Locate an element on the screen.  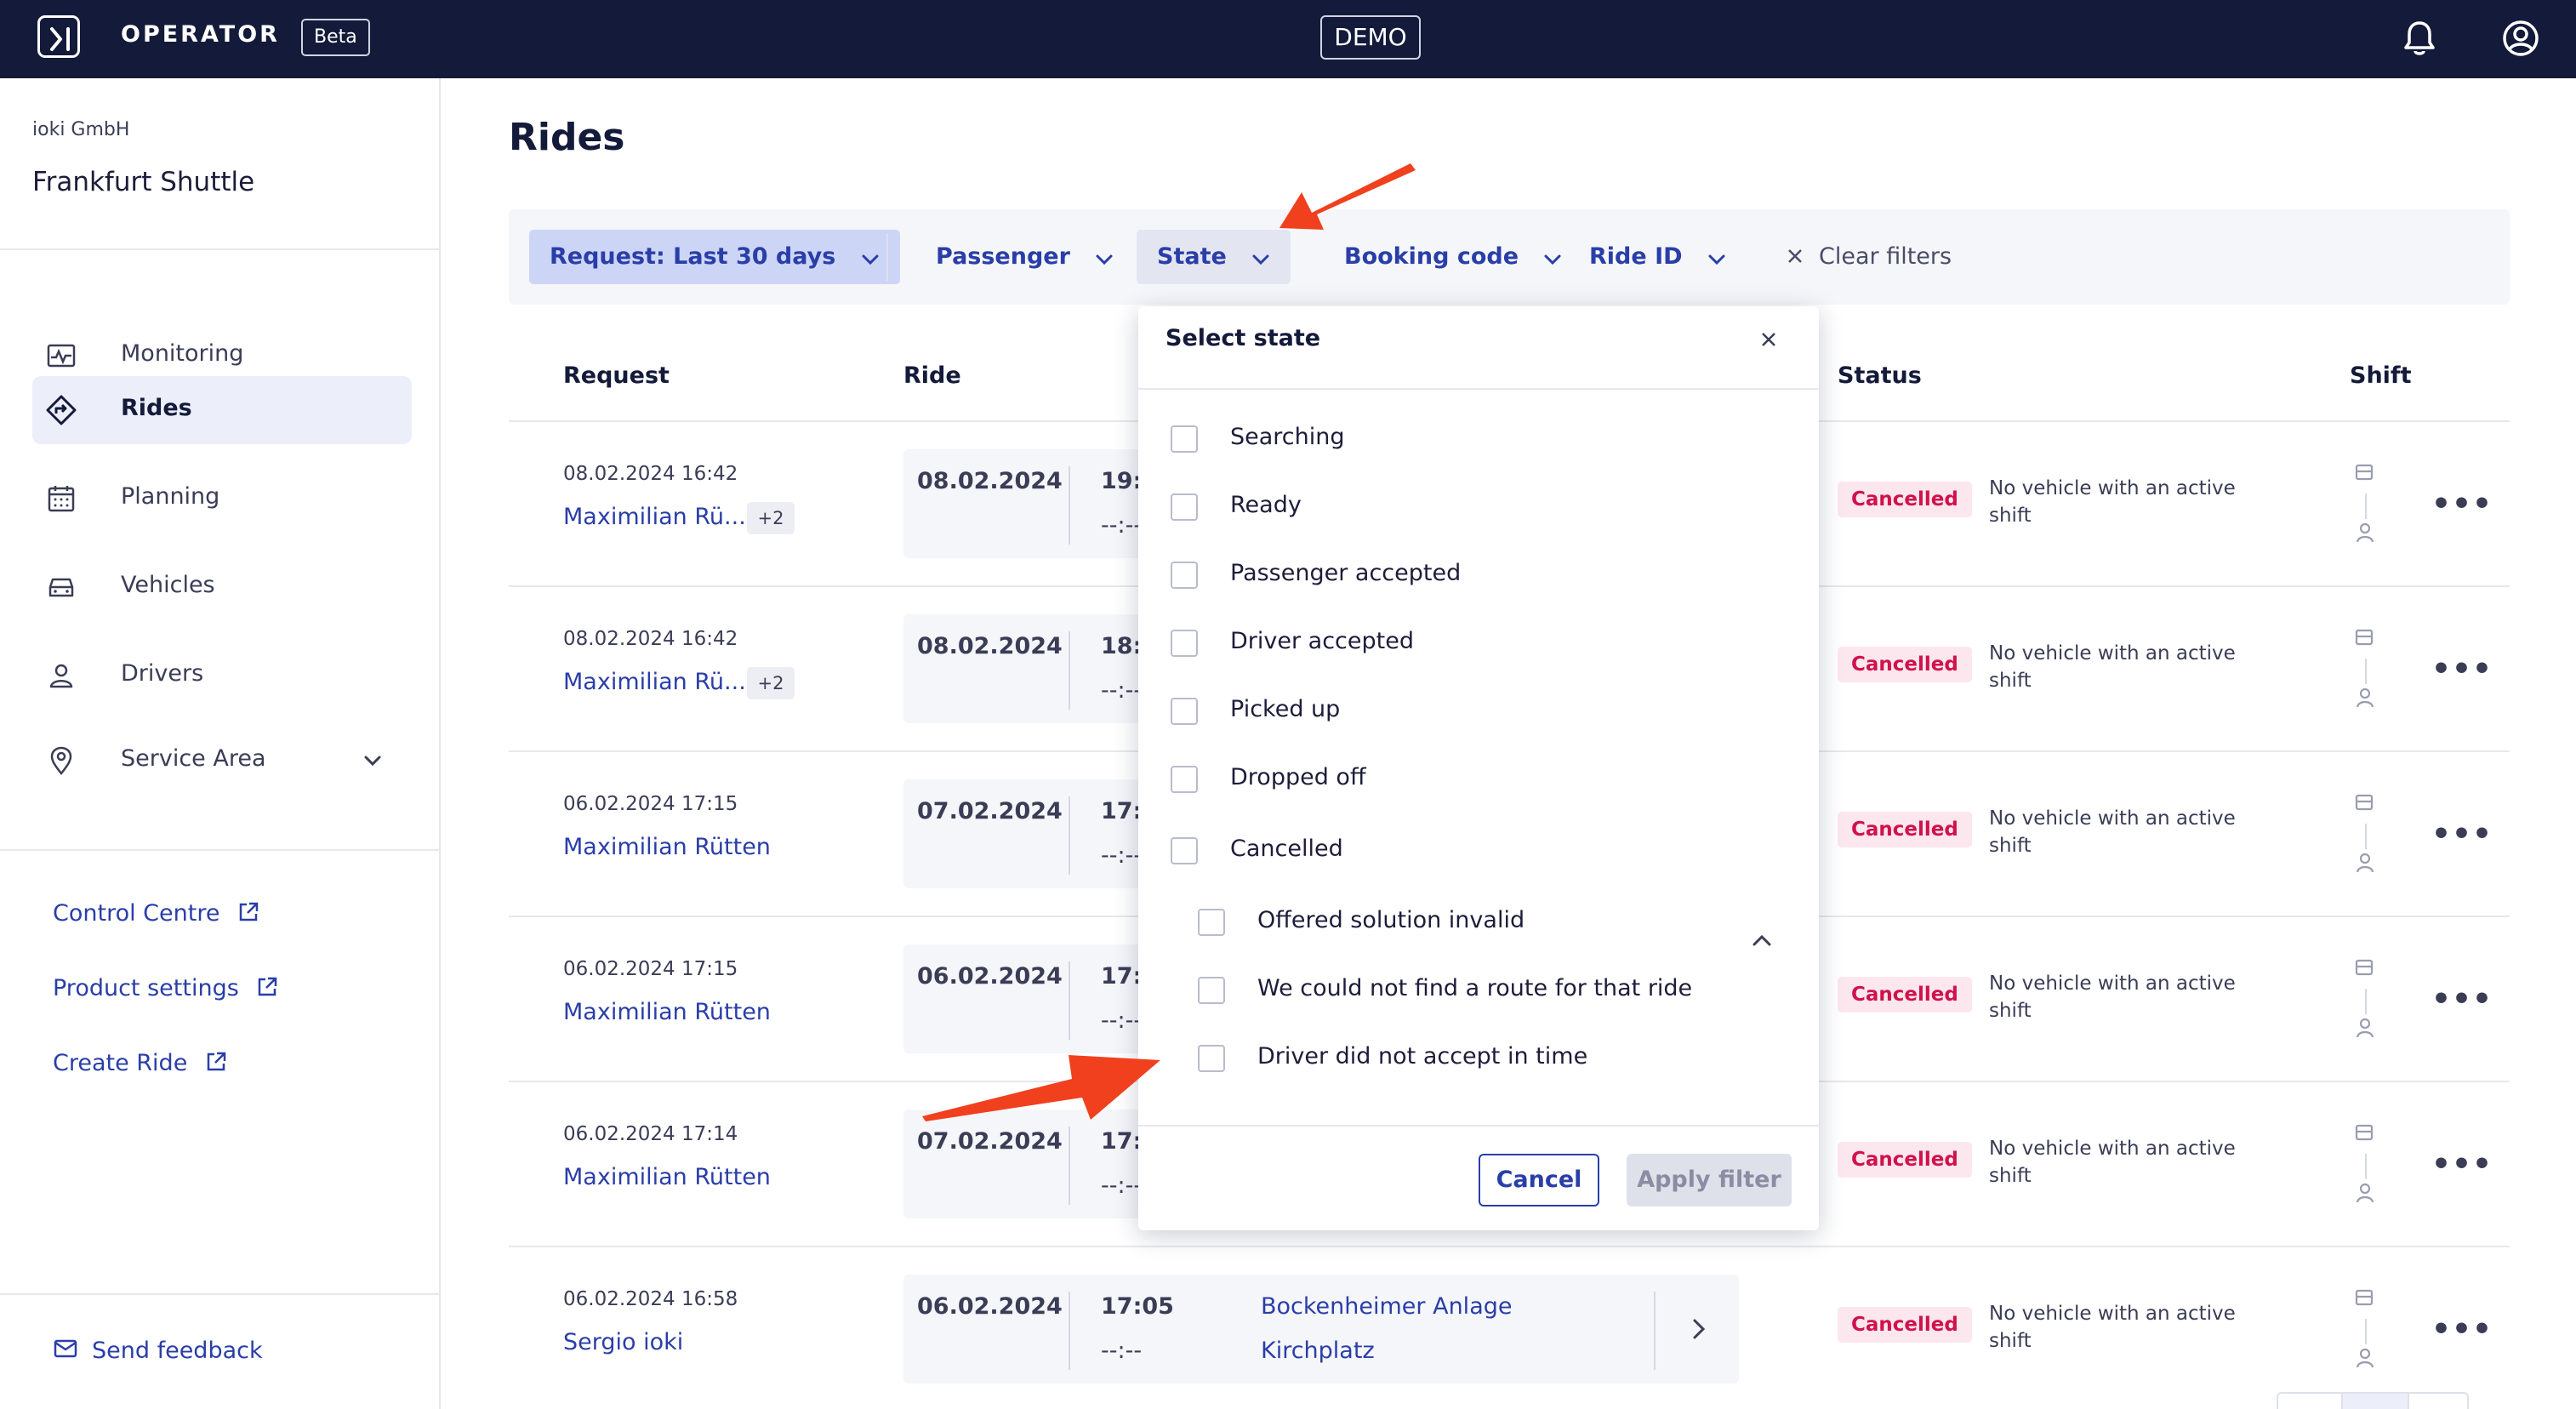
account-icon is located at coordinates (2520, 40).